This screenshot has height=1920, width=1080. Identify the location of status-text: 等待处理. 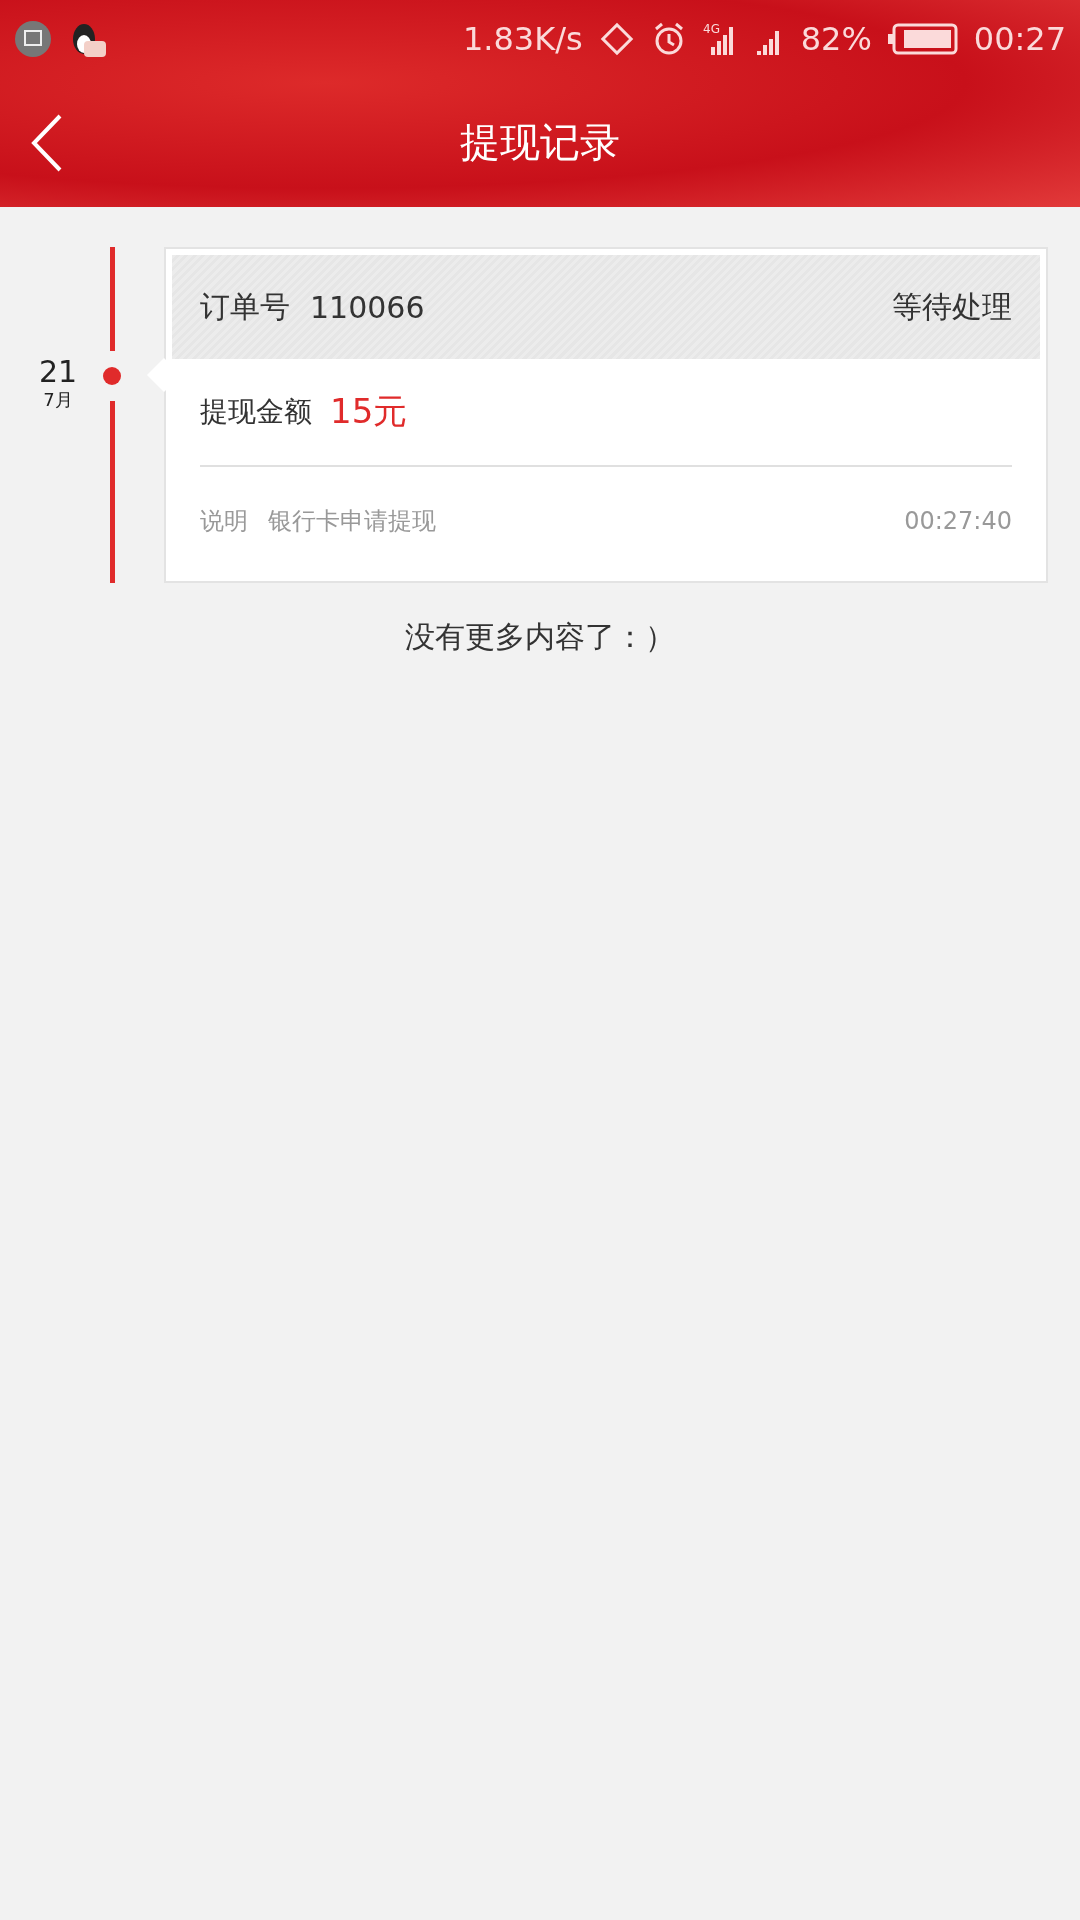
(952, 306).